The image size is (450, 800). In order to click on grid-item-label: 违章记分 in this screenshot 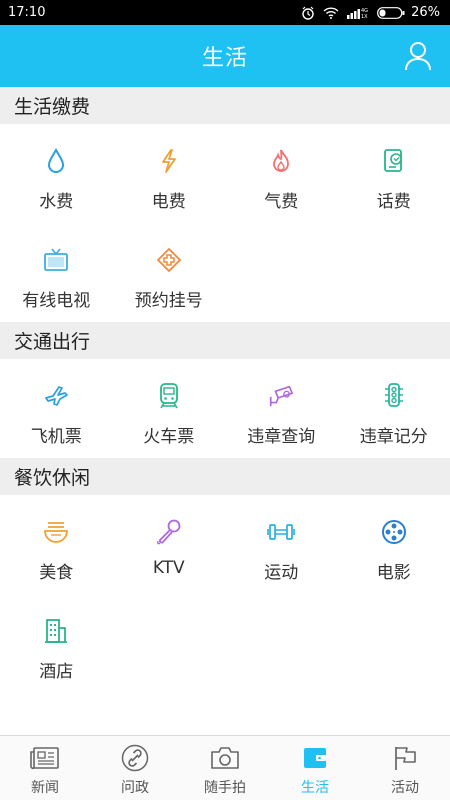, I will do `click(393, 437)`.